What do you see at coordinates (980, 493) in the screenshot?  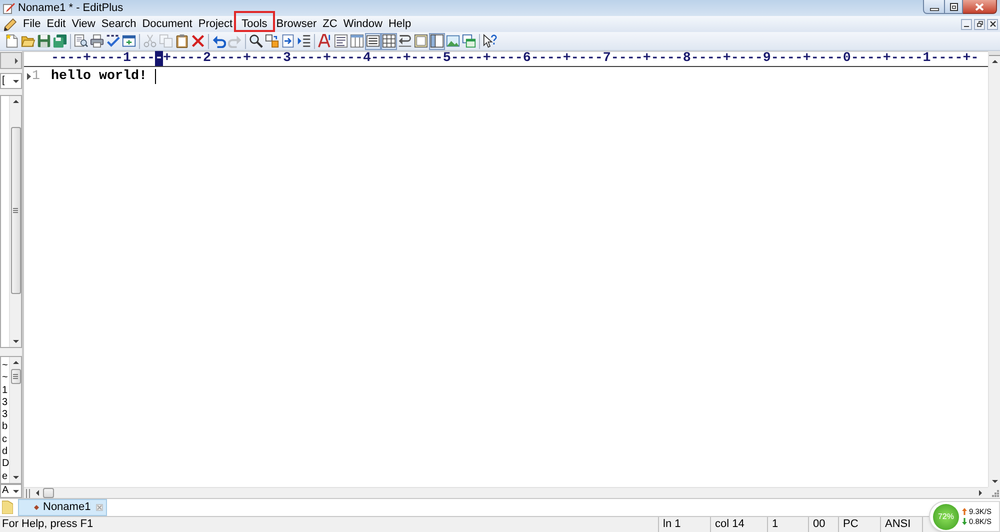 I see `scroll-right-arrow-icon` at bounding box center [980, 493].